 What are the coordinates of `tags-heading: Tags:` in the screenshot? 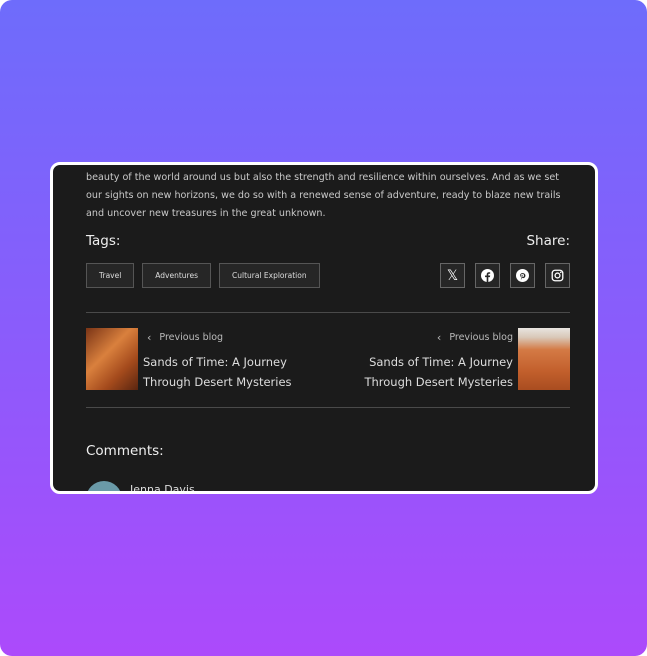 It's located at (103, 241).